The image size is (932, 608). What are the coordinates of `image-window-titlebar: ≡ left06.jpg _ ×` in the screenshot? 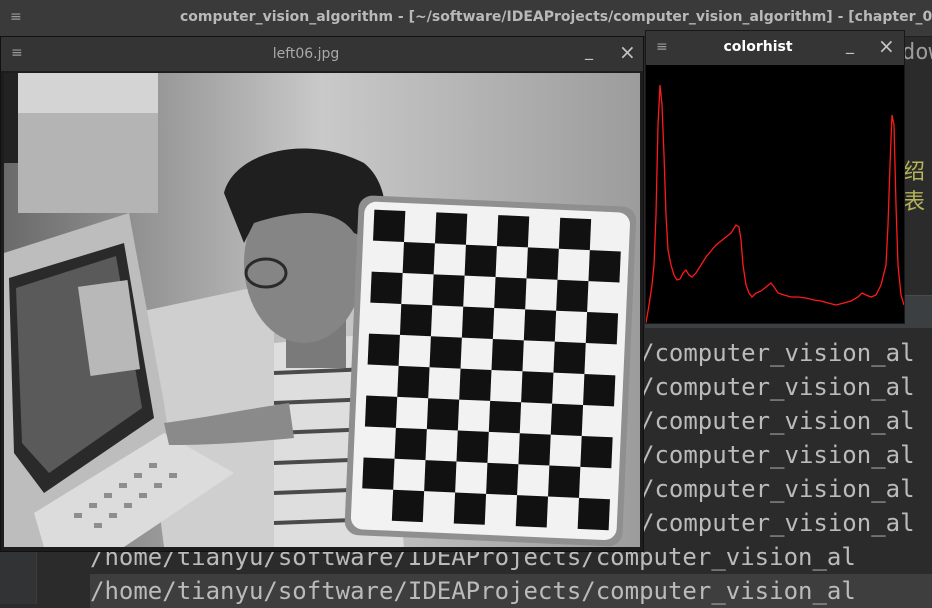 It's located at (322, 54).